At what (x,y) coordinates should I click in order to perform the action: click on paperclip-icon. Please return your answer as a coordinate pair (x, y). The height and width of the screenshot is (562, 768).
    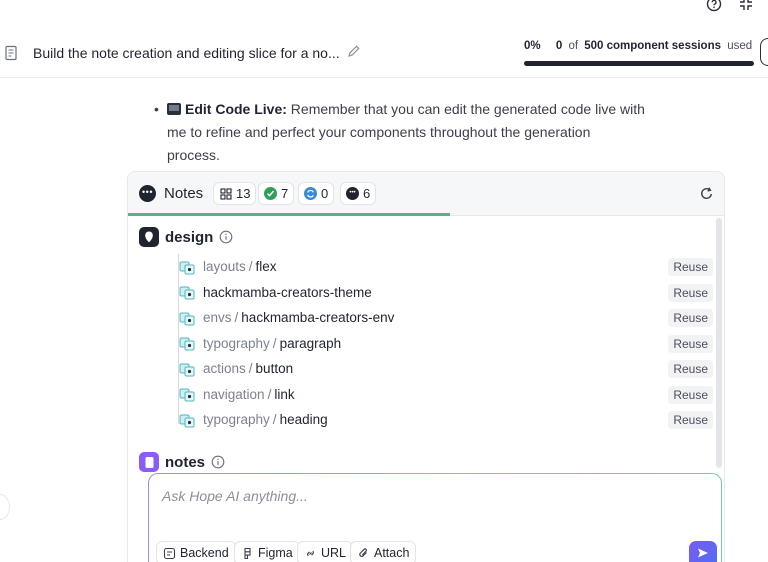
    Looking at the image, I should click on (363, 553).